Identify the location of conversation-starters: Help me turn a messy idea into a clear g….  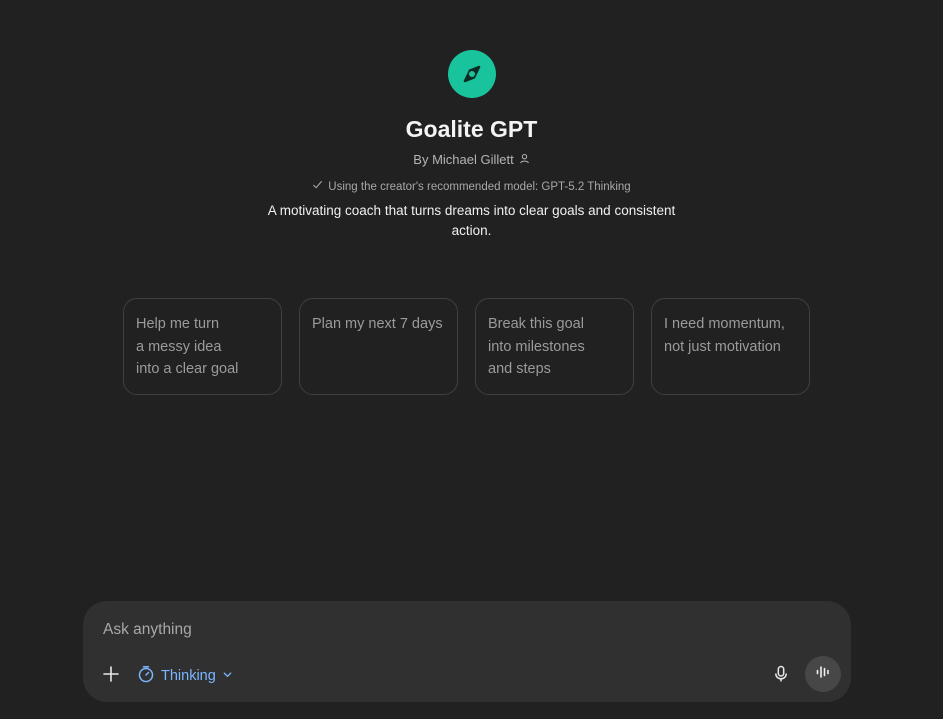
(466, 346).